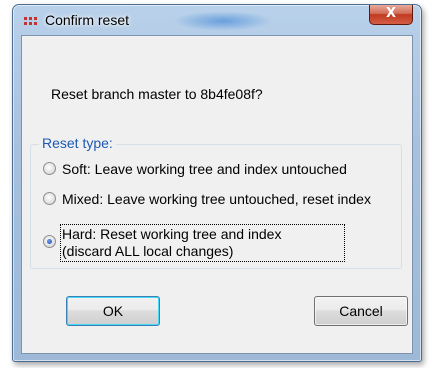 The height and width of the screenshot is (368, 438). I want to click on radio-button-mixed, so click(49, 198).